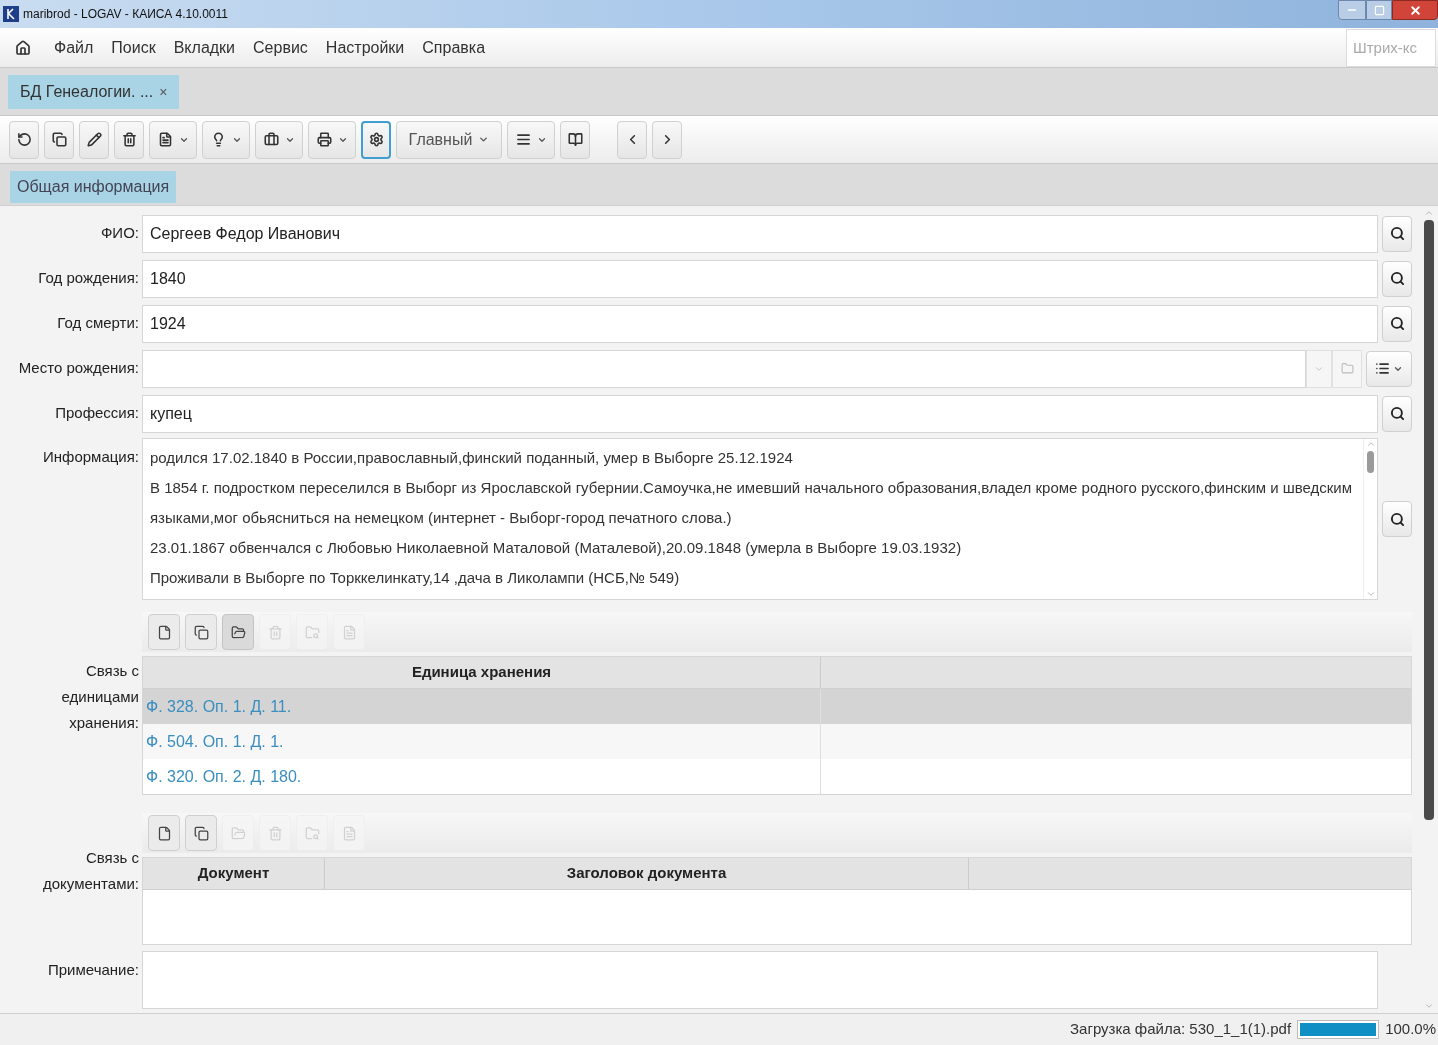  What do you see at coordinates (760, 233) in the screenshot?
I see `text-field: Сергеев Федор Иванович` at bounding box center [760, 233].